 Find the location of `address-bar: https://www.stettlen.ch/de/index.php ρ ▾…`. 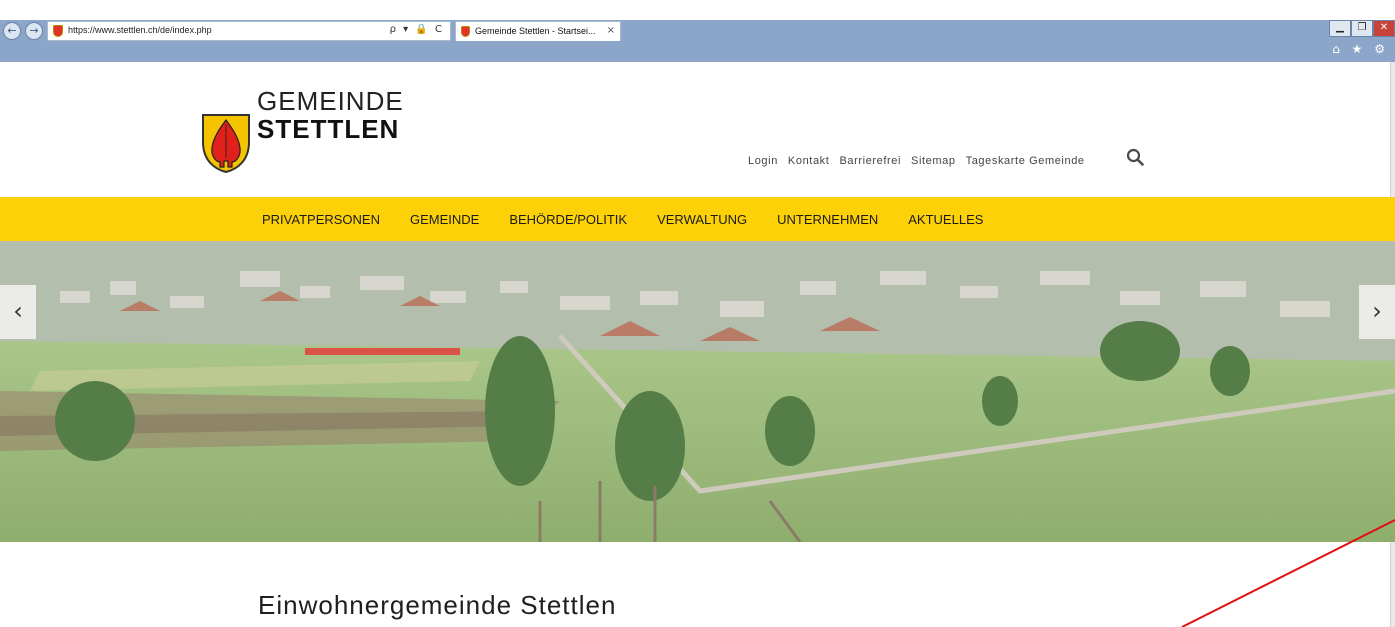

address-bar: https://www.stettlen.ch/de/index.php ρ ▾… is located at coordinates (249, 31).